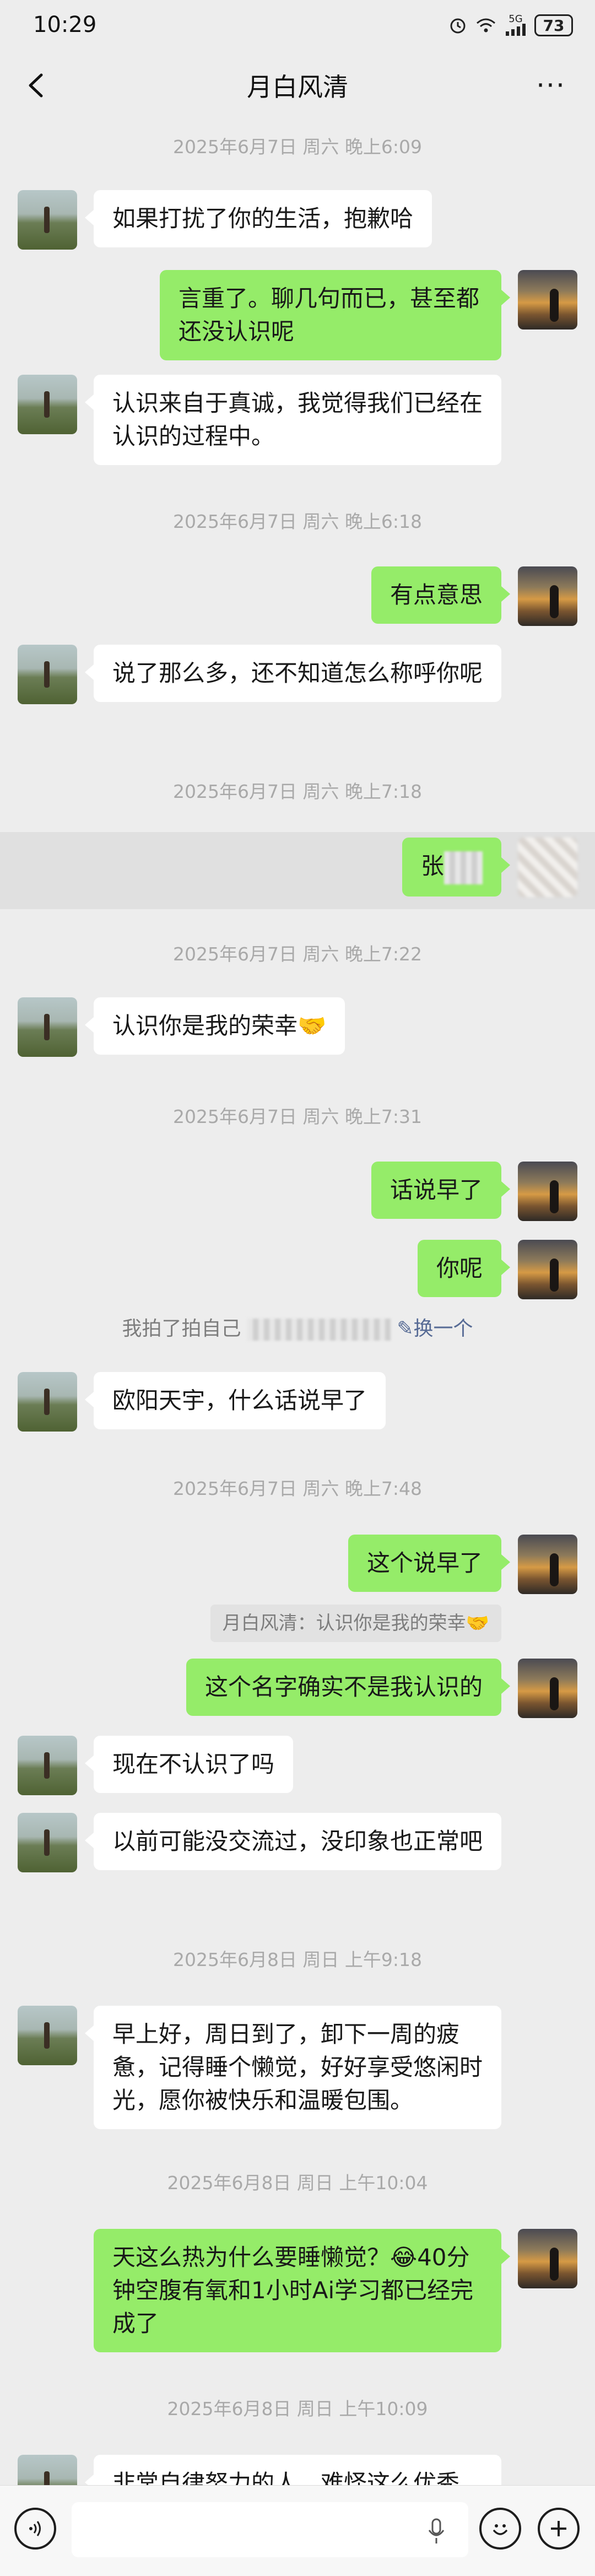  I want to click on message-bubble-sent: 张, so click(456, 867).